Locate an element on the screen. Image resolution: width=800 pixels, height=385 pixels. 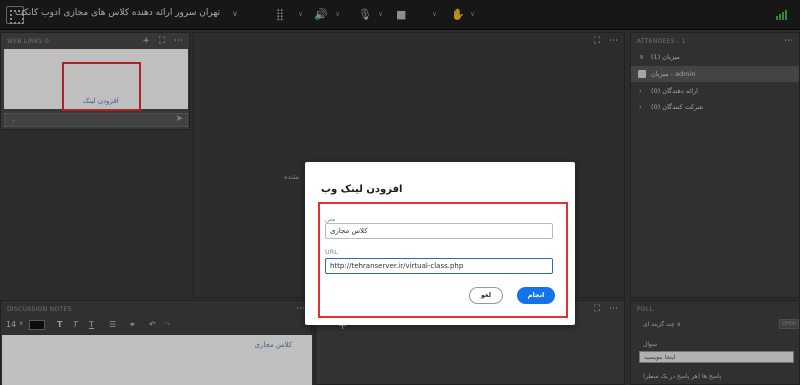
text-field: کلاس مجازی is located at coordinates (439, 231).